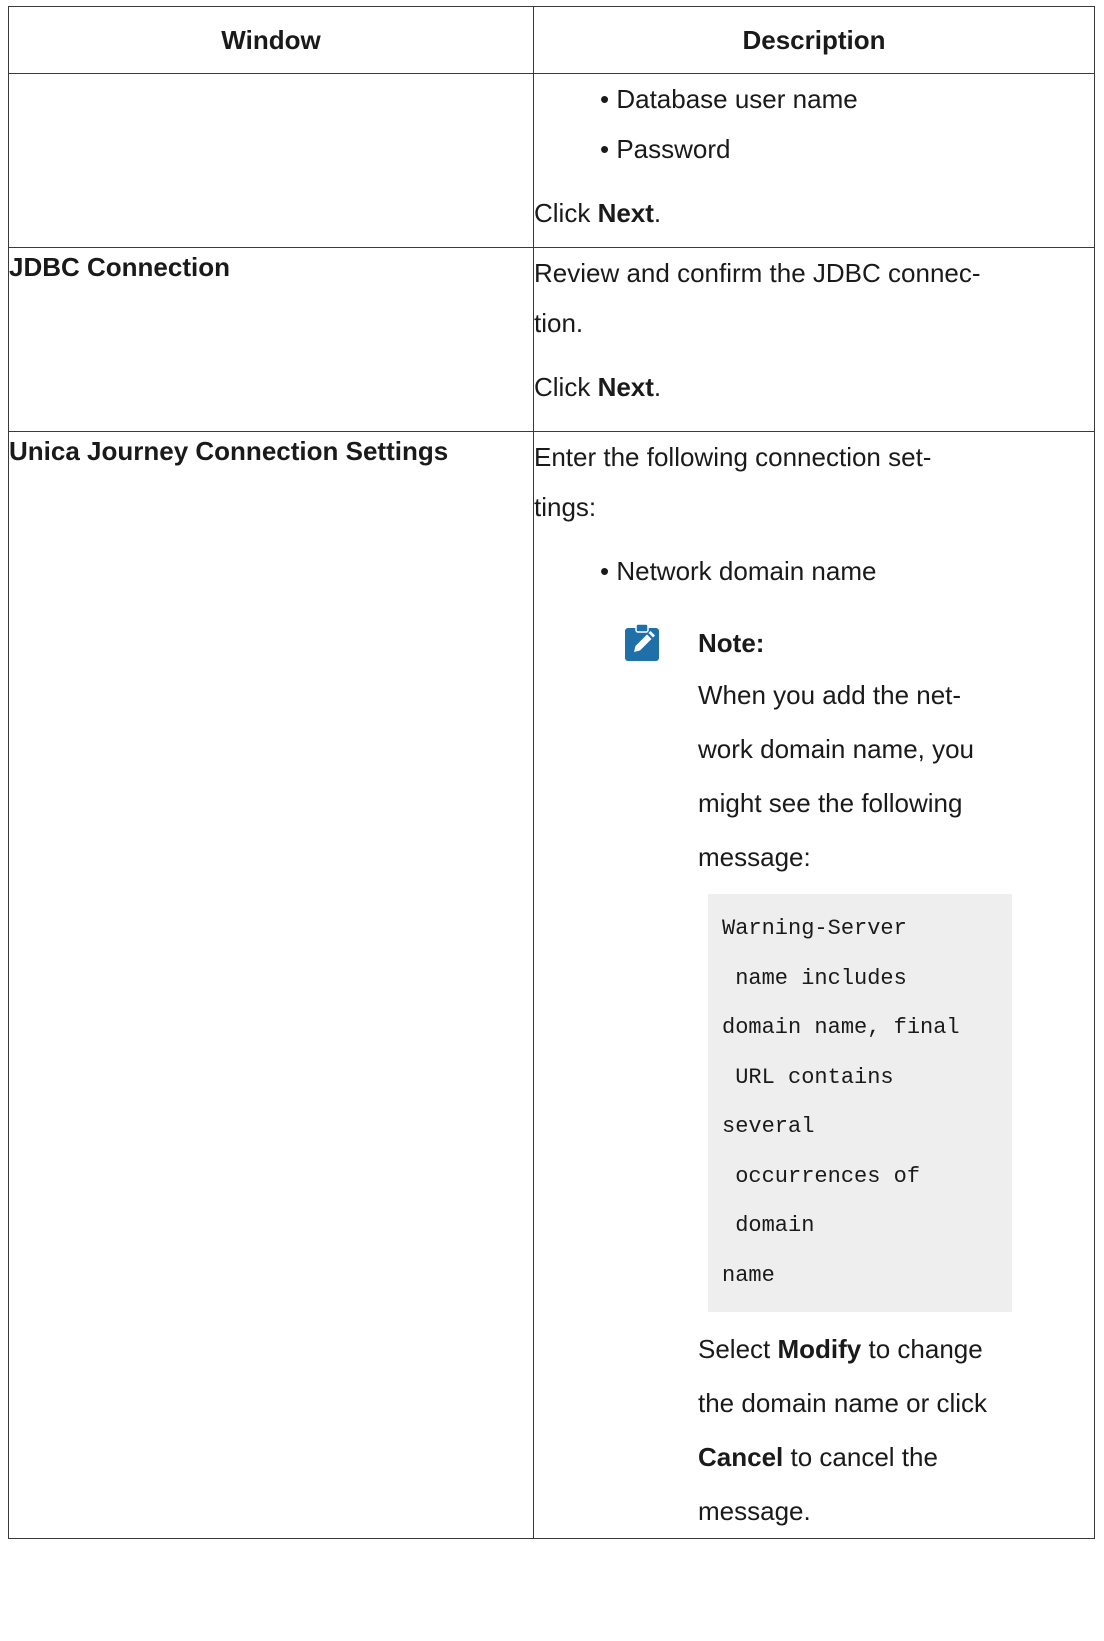 This screenshot has width=1104, height=1641. What do you see at coordinates (271, 339) in the screenshot?
I see `window-cell: JDBC Connection` at bounding box center [271, 339].